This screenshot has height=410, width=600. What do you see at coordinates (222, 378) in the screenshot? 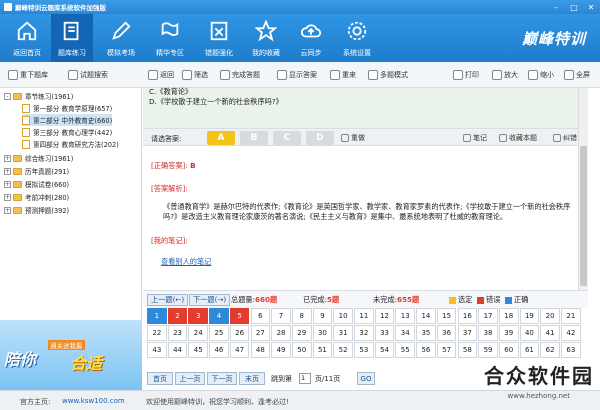
I see `next-page-button: 下一页` at bounding box center [222, 378].